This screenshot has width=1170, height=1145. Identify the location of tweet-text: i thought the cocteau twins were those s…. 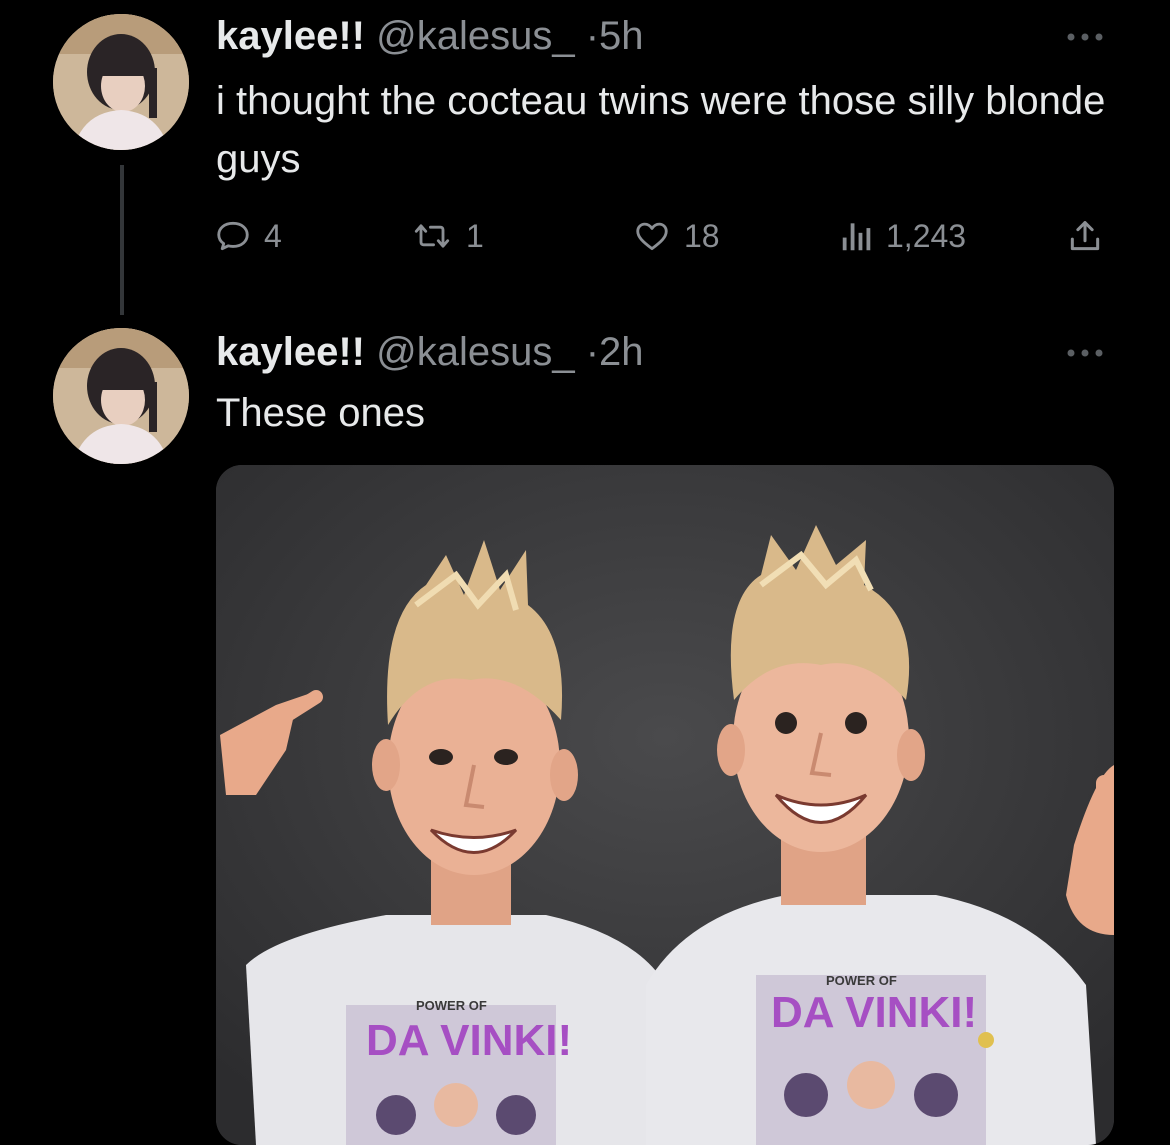
(661, 130).